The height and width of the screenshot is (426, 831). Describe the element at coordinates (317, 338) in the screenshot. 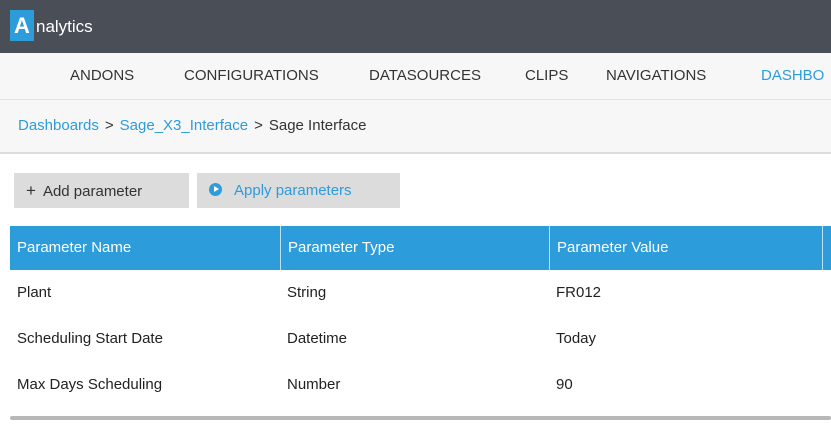

I see `cell-parameter-type: Datetime` at that location.